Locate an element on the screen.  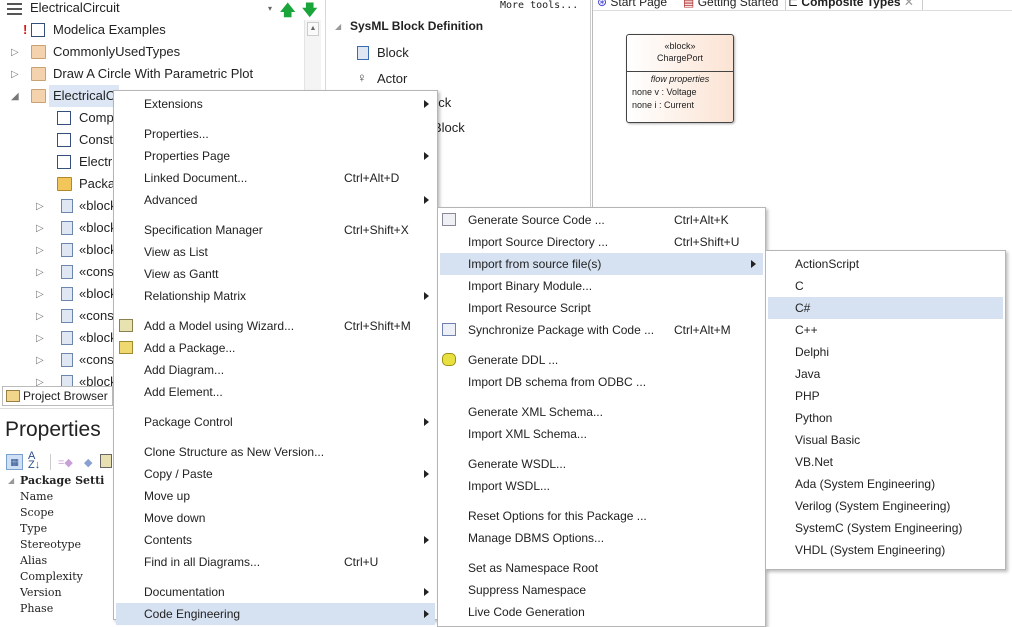
property-name: Name is located at coordinates (36, 496).